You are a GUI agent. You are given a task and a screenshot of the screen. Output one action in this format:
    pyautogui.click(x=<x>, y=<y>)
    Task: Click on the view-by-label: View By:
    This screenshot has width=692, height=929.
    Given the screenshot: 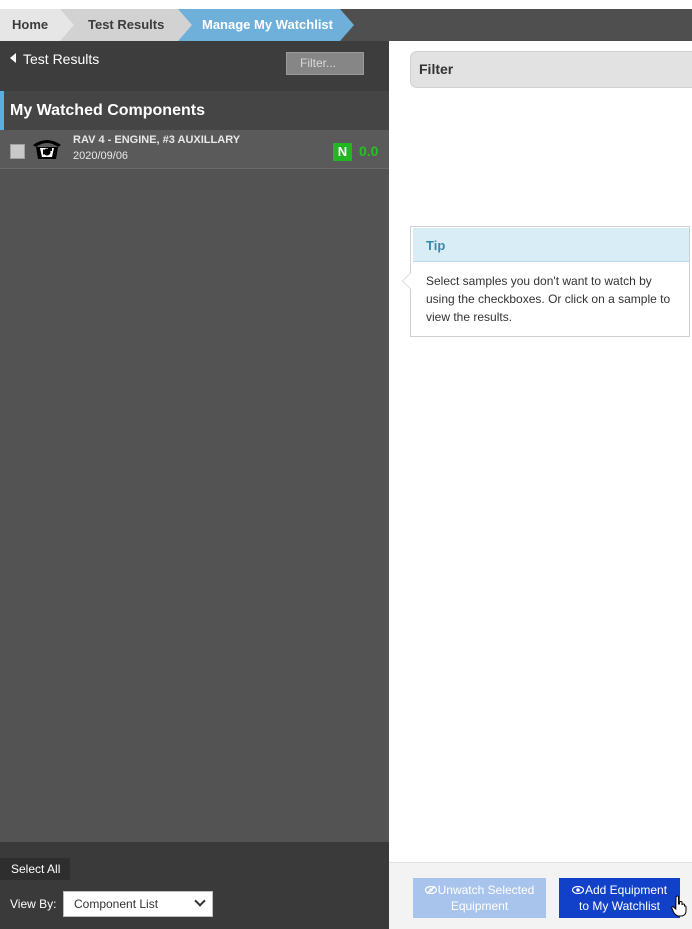 What is the action you would take?
    pyautogui.click(x=33, y=904)
    